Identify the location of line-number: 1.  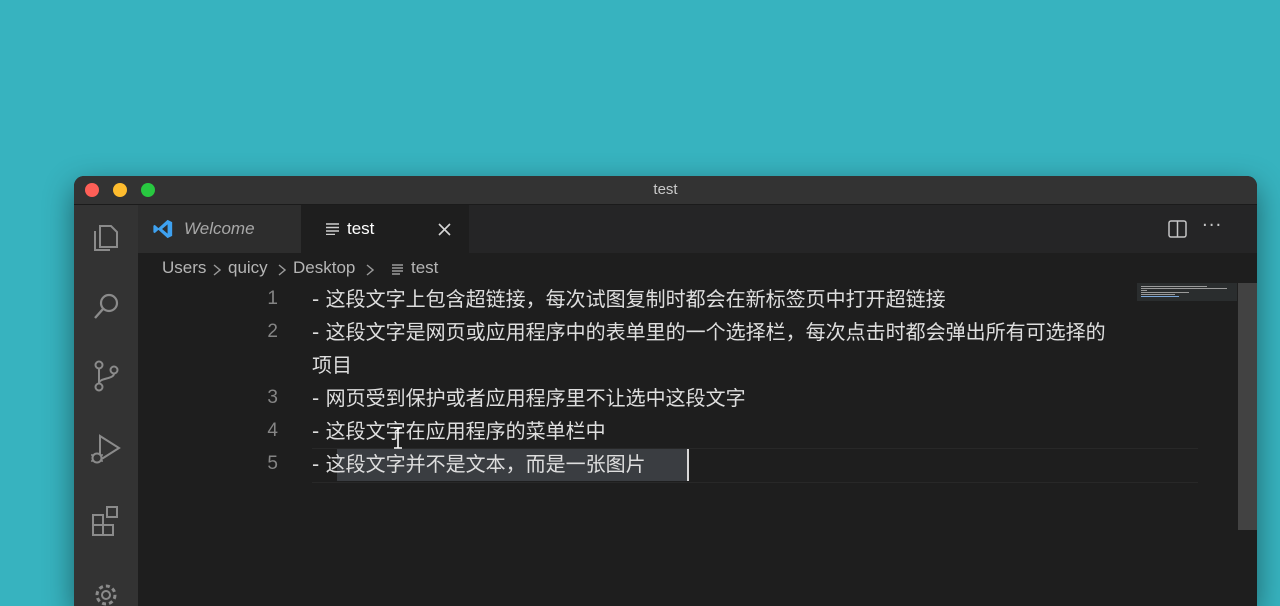
(272, 298).